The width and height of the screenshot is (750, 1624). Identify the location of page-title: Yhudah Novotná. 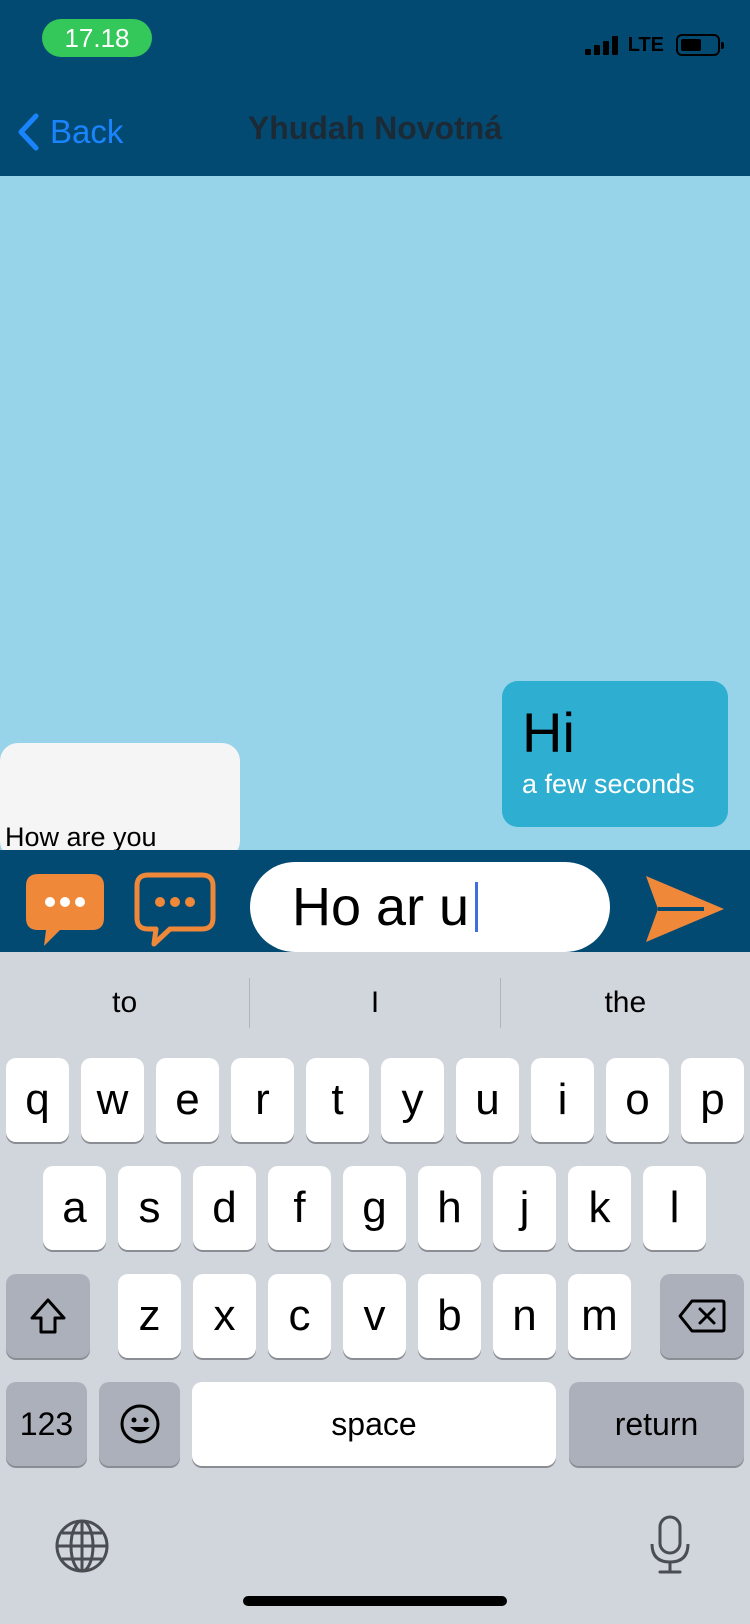
(375, 128).